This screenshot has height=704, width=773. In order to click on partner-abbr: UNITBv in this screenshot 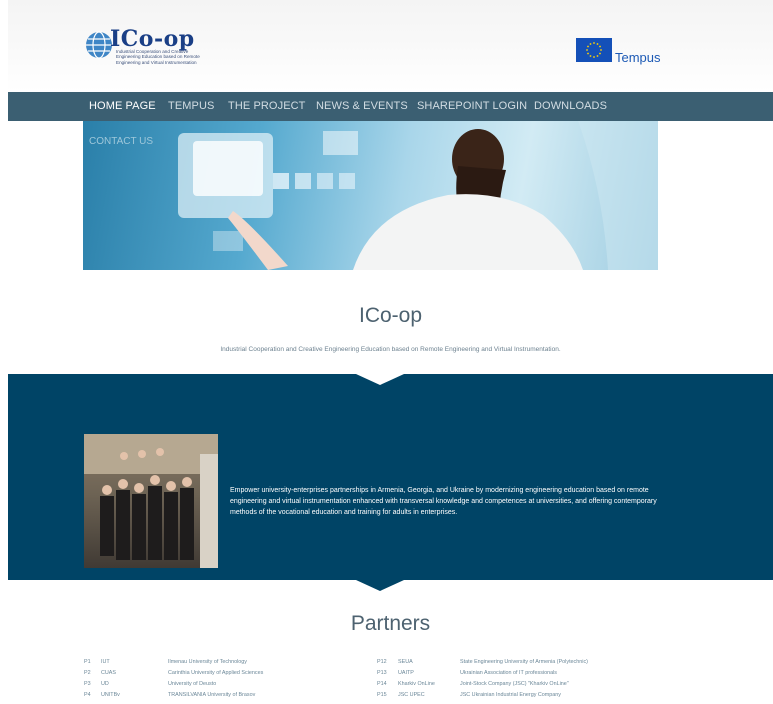, I will do `click(110, 695)`.